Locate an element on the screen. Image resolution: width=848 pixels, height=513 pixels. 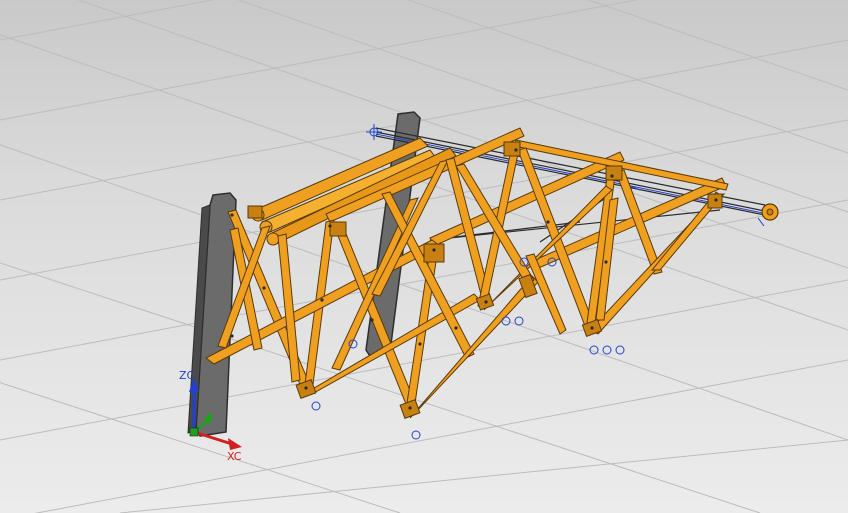
wcs-z-label: ZC is located at coordinates (187, 375).